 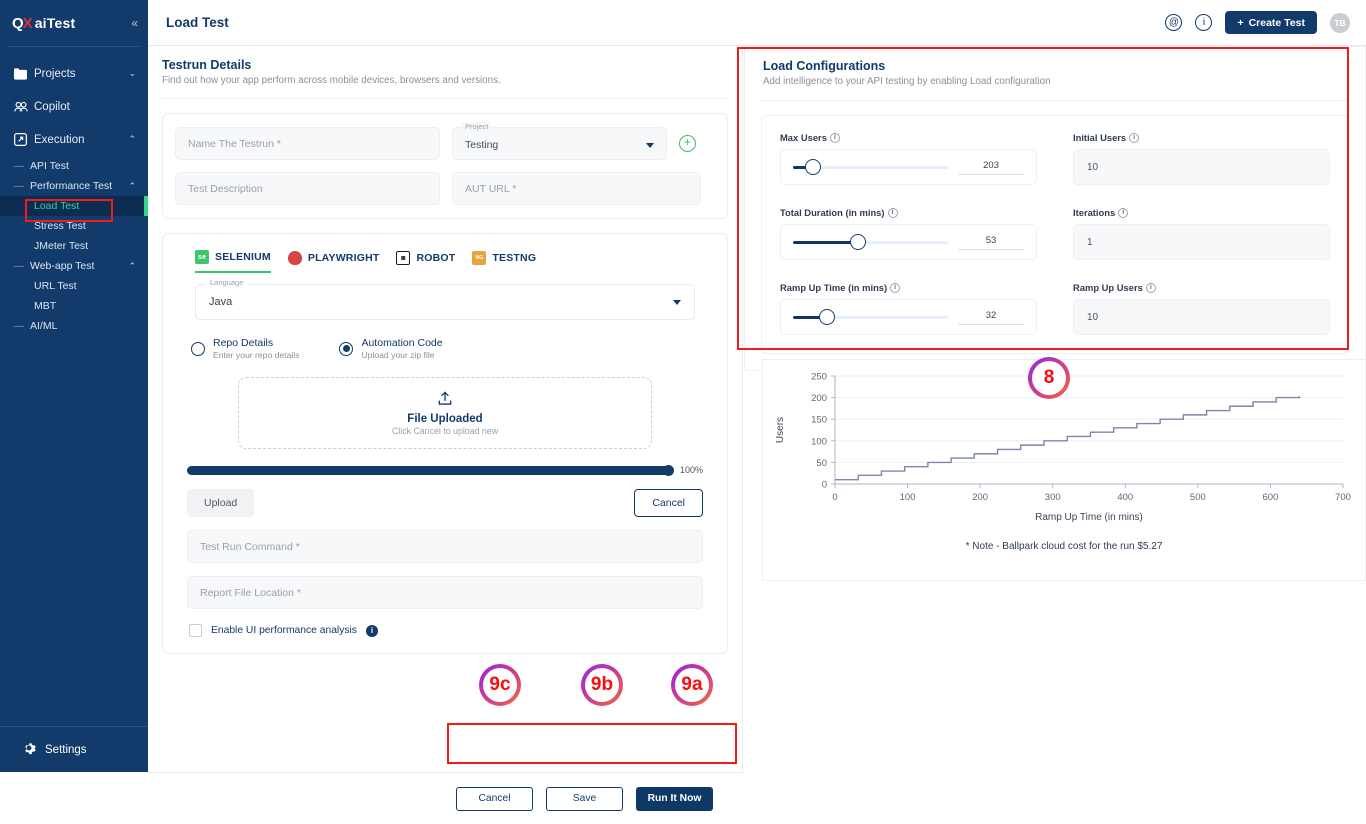 What do you see at coordinates (559, 141) in the screenshot?
I see `project-select: Project Testing` at bounding box center [559, 141].